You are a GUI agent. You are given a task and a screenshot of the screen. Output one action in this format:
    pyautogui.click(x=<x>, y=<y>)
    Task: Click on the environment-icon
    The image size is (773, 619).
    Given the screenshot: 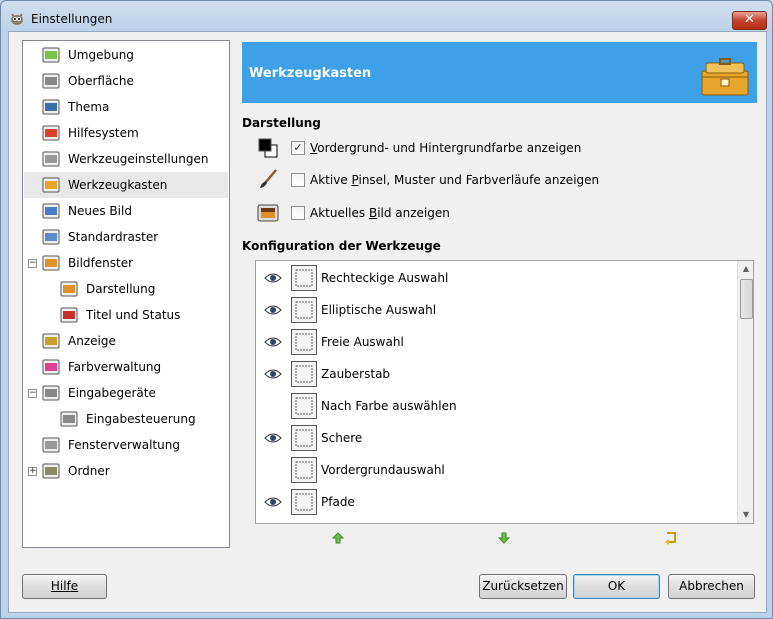 What is the action you would take?
    pyautogui.click(x=51, y=55)
    